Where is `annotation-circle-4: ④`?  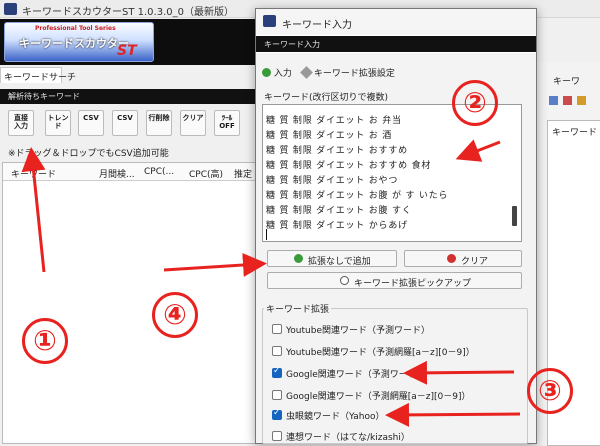 annotation-circle-4: ④ is located at coordinates (175, 315).